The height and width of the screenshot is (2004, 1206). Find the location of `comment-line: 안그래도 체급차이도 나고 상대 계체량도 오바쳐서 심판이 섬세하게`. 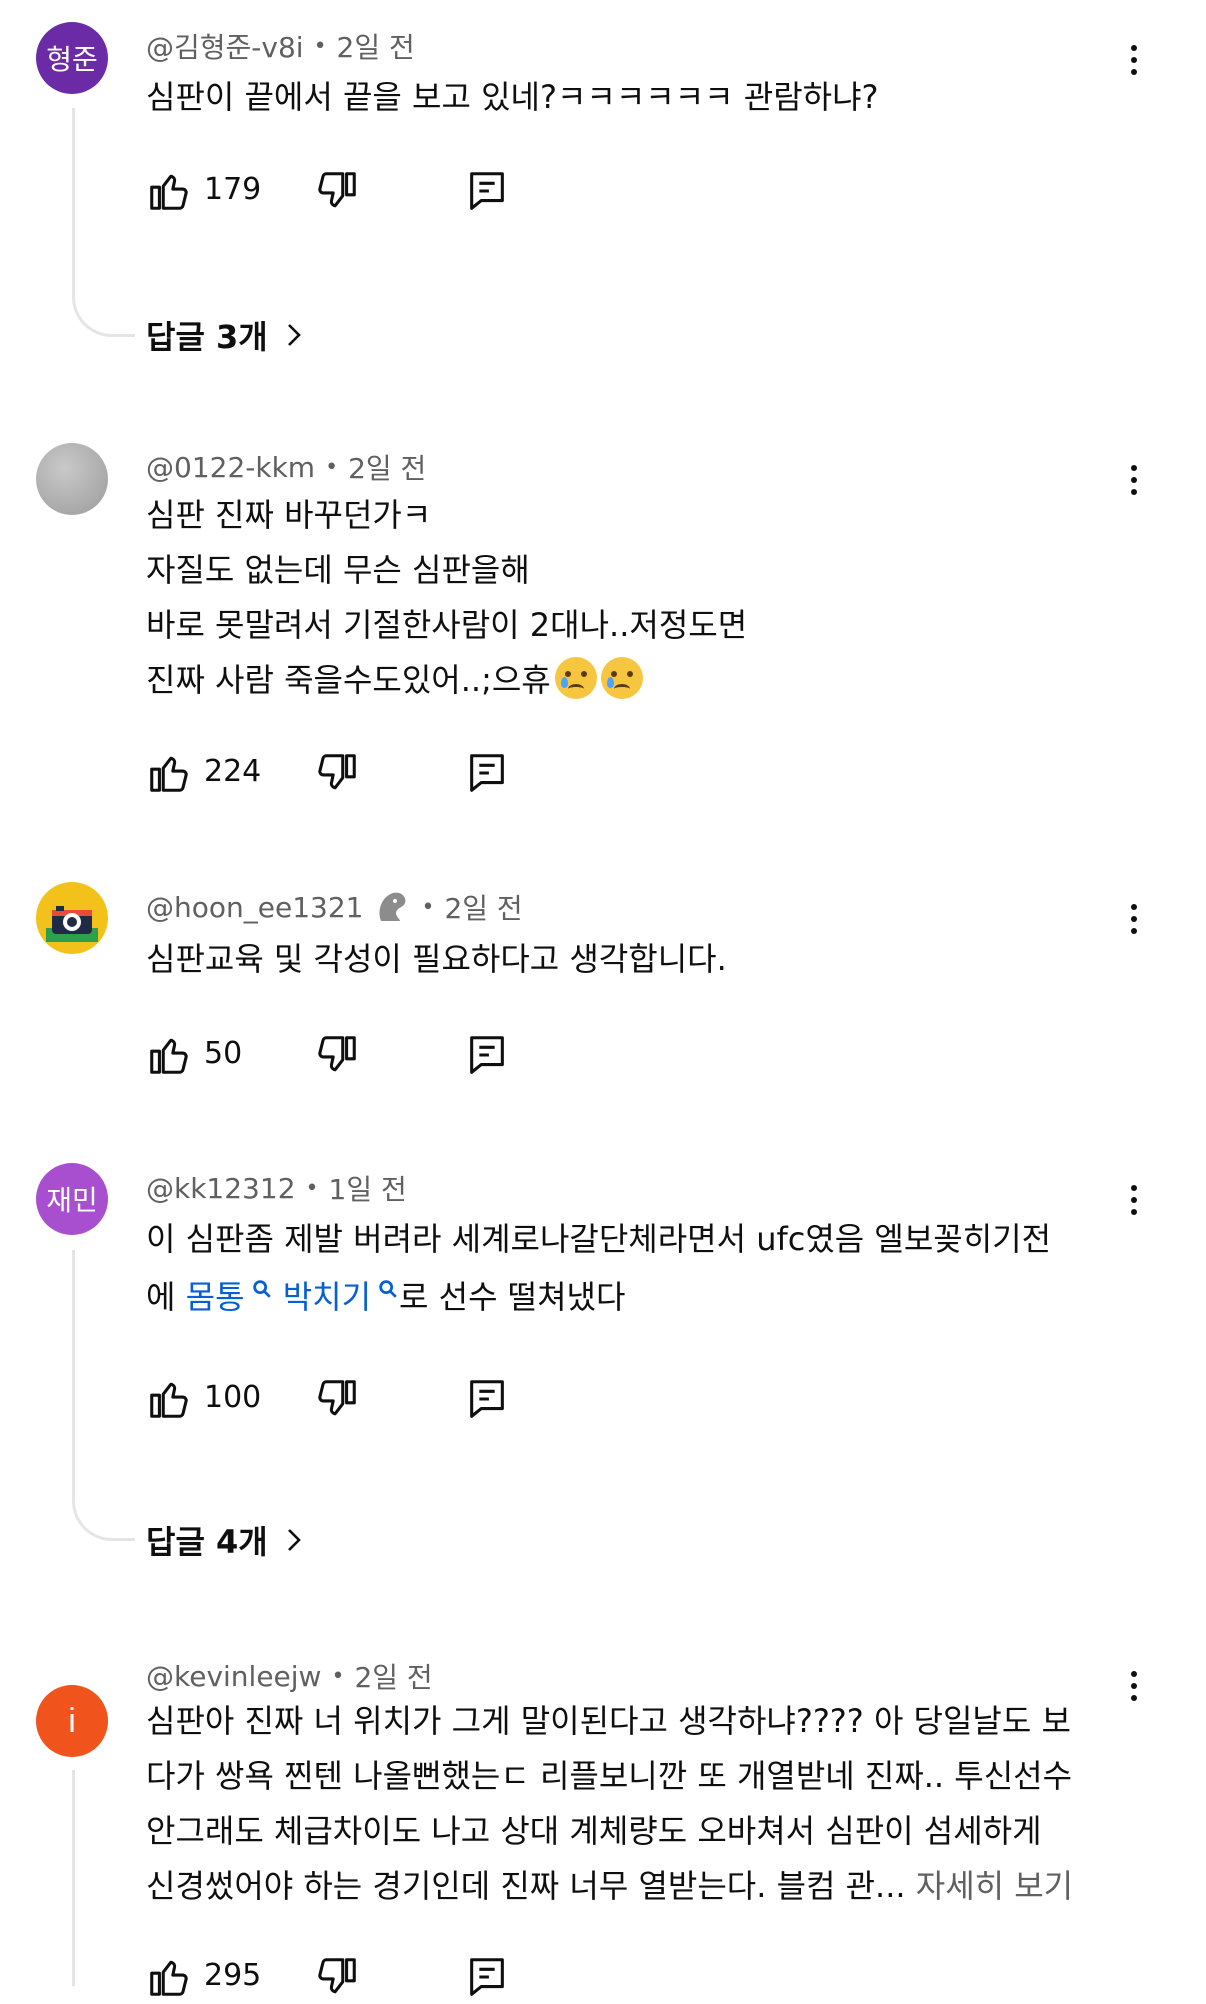

comment-line: 안그래도 체급차이도 나고 상대 계체량도 오바쳐서 심판이 섬세하게 is located at coordinates (594, 1831).